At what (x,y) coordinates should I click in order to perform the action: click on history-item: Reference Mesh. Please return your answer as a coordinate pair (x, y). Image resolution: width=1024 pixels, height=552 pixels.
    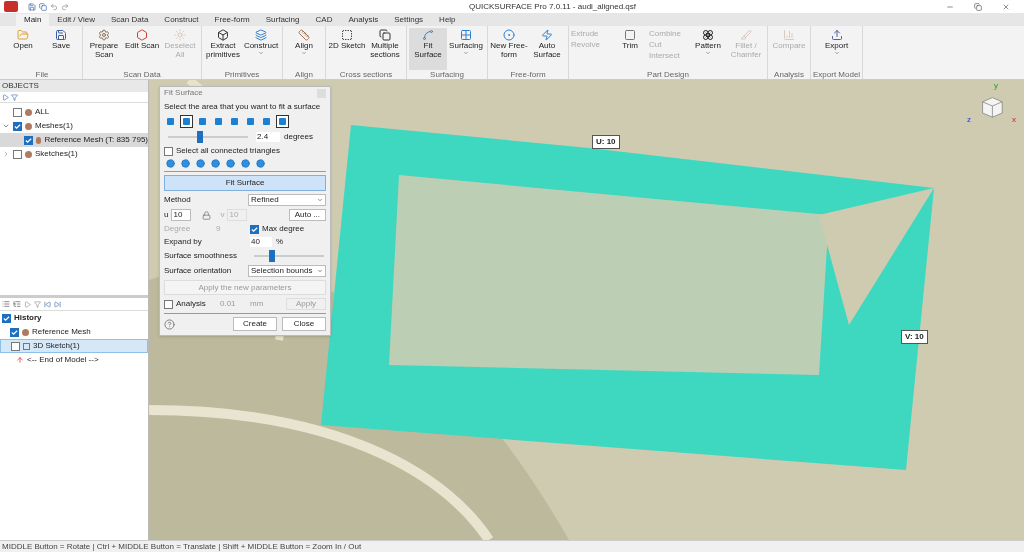
    Looking at the image, I should click on (74, 332).